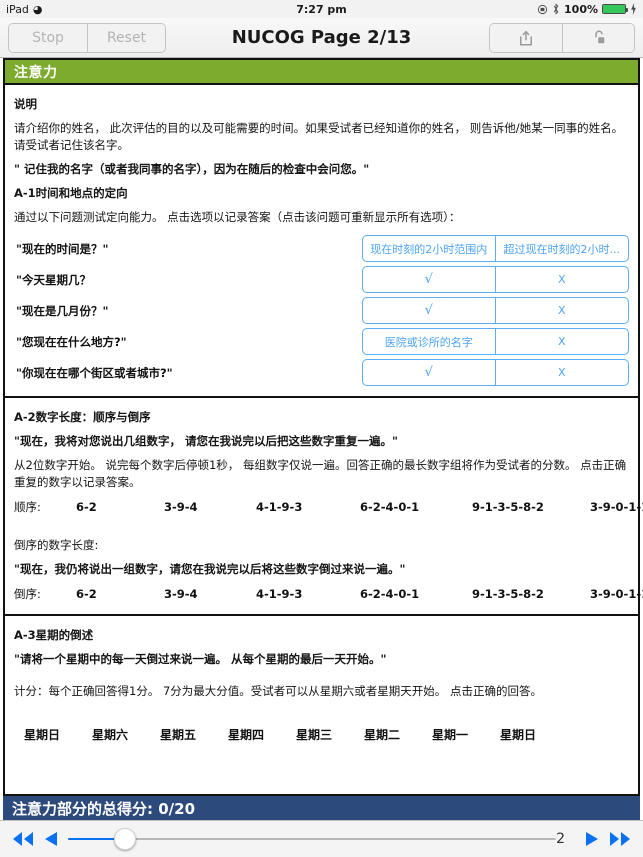 The height and width of the screenshot is (857, 643). What do you see at coordinates (56, 545) in the screenshot?
I see `a2-backward-heading: 倒序的数字长度:` at bounding box center [56, 545].